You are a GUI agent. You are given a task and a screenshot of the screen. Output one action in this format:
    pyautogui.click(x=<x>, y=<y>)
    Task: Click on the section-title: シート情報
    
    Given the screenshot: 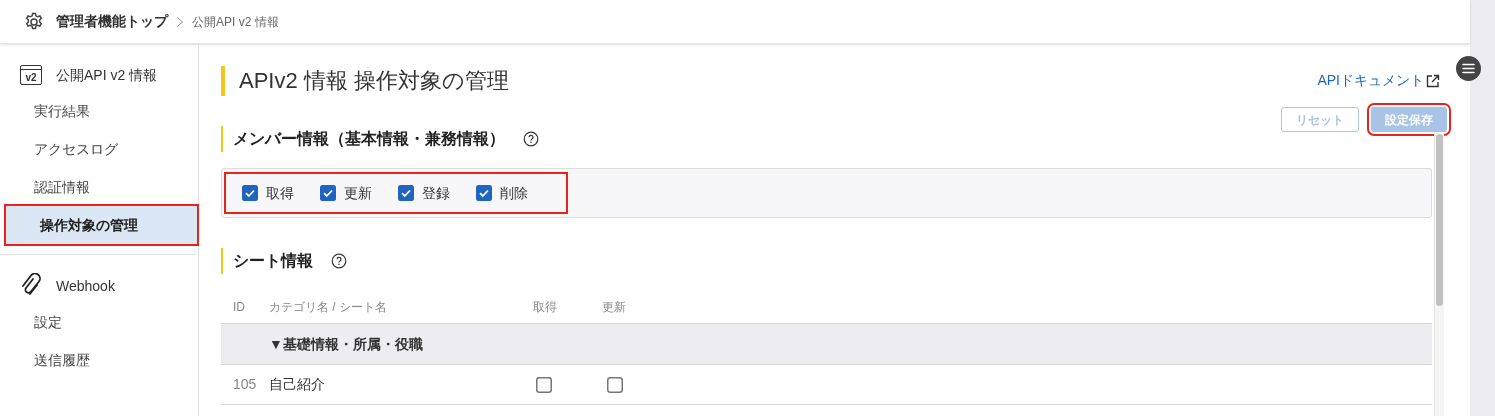 What is the action you would take?
    pyautogui.click(x=273, y=261)
    